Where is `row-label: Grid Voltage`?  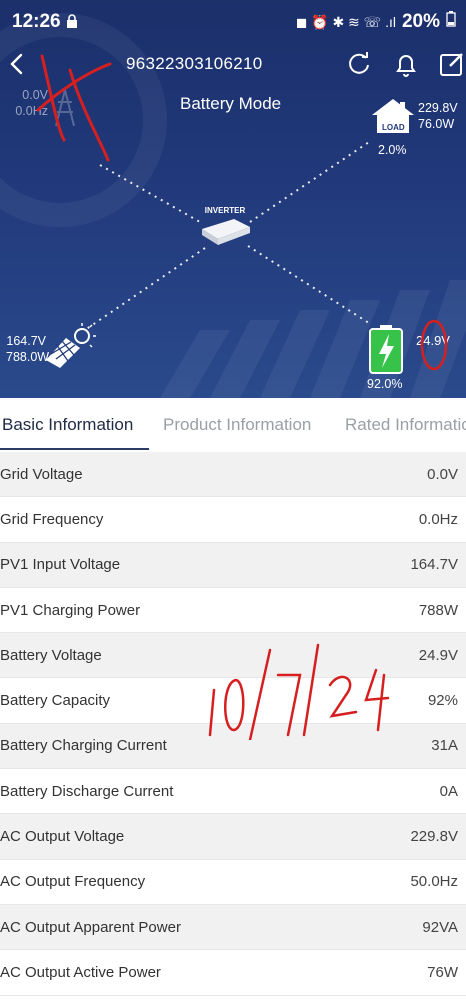
row-label: Grid Voltage is located at coordinates (41, 474).